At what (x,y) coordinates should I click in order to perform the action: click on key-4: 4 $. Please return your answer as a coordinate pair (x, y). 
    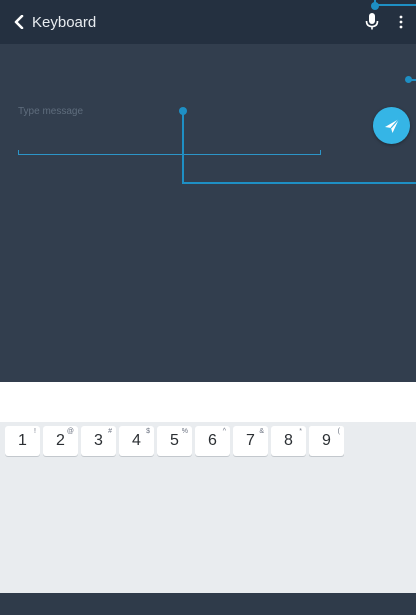
    Looking at the image, I should click on (136, 441).